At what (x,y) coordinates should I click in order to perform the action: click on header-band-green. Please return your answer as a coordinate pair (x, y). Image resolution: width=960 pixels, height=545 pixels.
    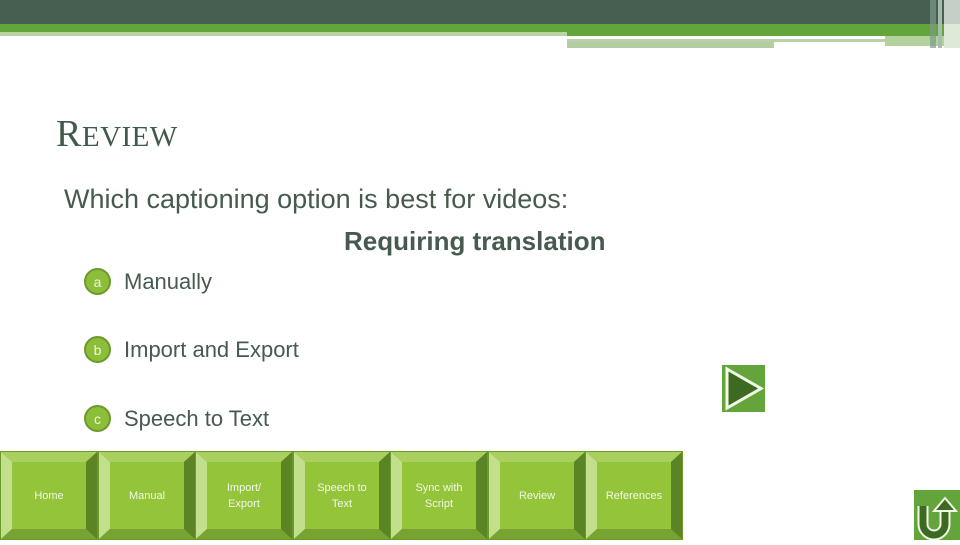
    Looking at the image, I should click on (472, 28).